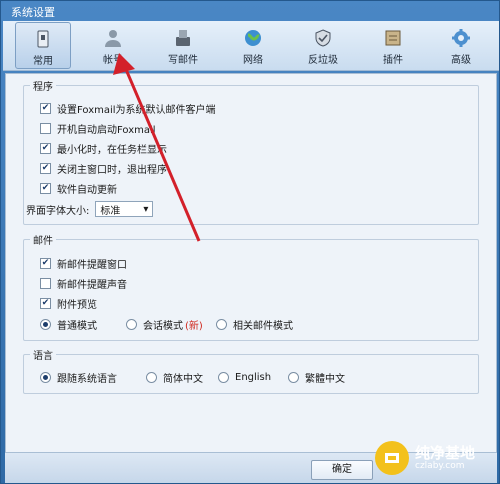 The height and width of the screenshot is (484, 500). What do you see at coordinates (43, 239) in the screenshot?
I see `mail-group-title: 邮件` at bounding box center [43, 239].